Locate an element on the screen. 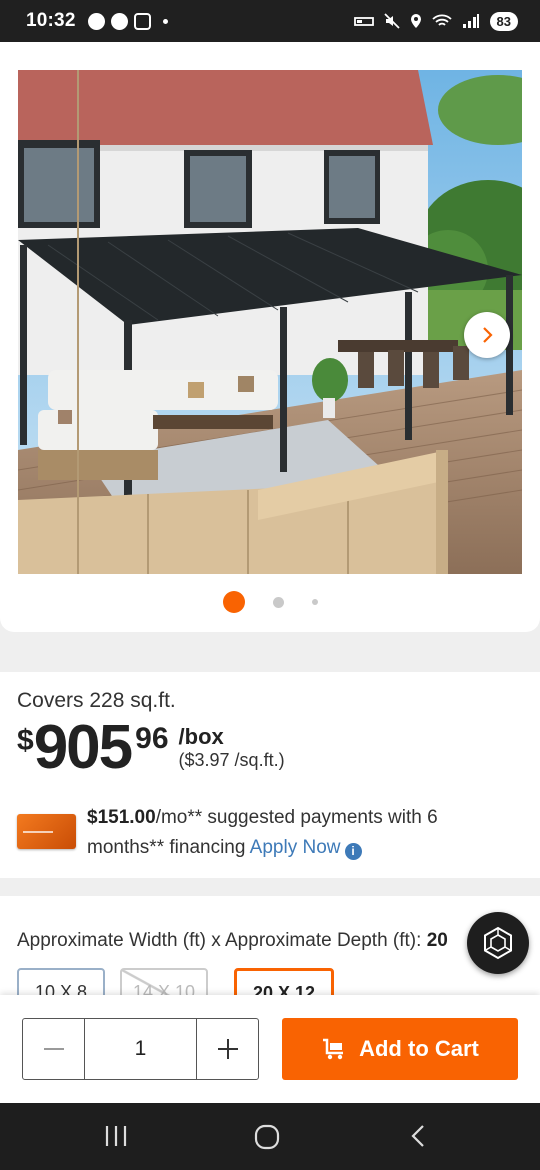 This screenshot has width=540, height=1170. messenger-icon is located at coordinates (96, 21).